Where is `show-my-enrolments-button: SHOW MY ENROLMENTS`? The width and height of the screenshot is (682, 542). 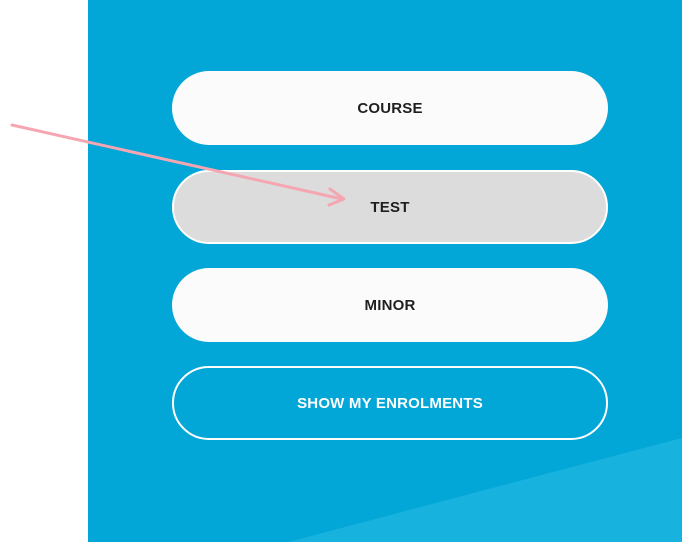
show-my-enrolments-button: SHOW MY ENROLMENTS is located at coordinates (390, 403).